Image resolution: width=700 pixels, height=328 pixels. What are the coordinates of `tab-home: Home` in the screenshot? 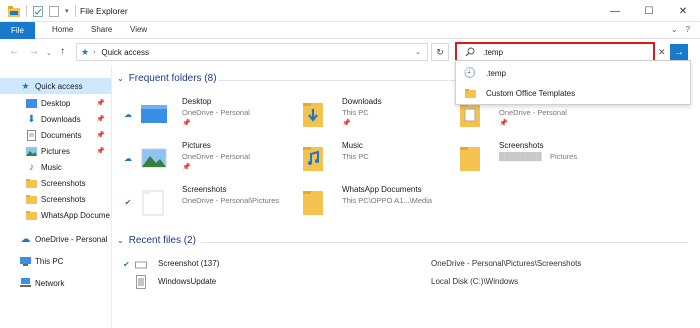 It's located at (62, 29).